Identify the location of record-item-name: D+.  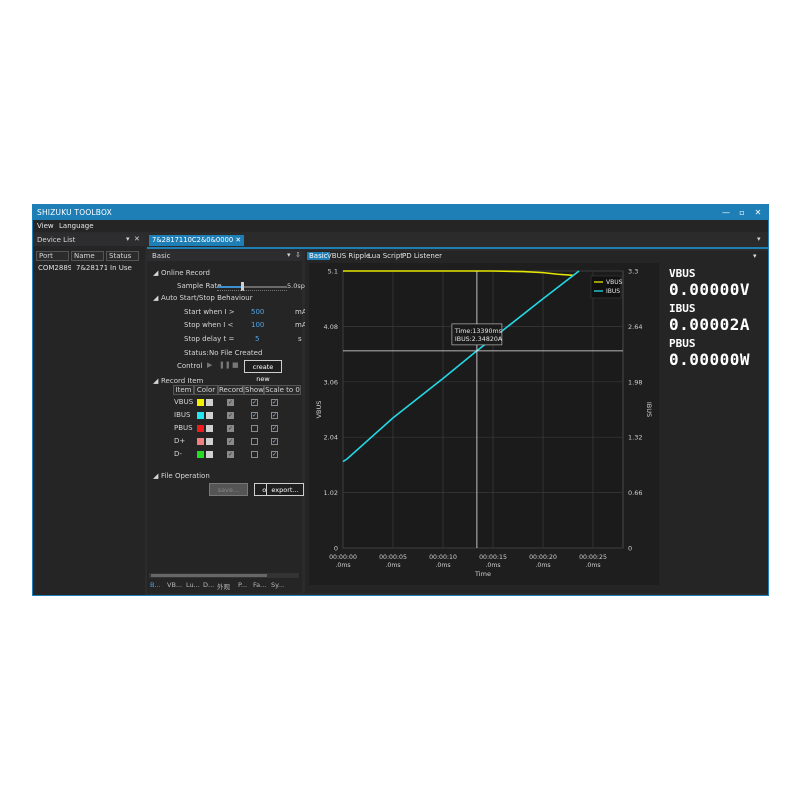
(180, 441).